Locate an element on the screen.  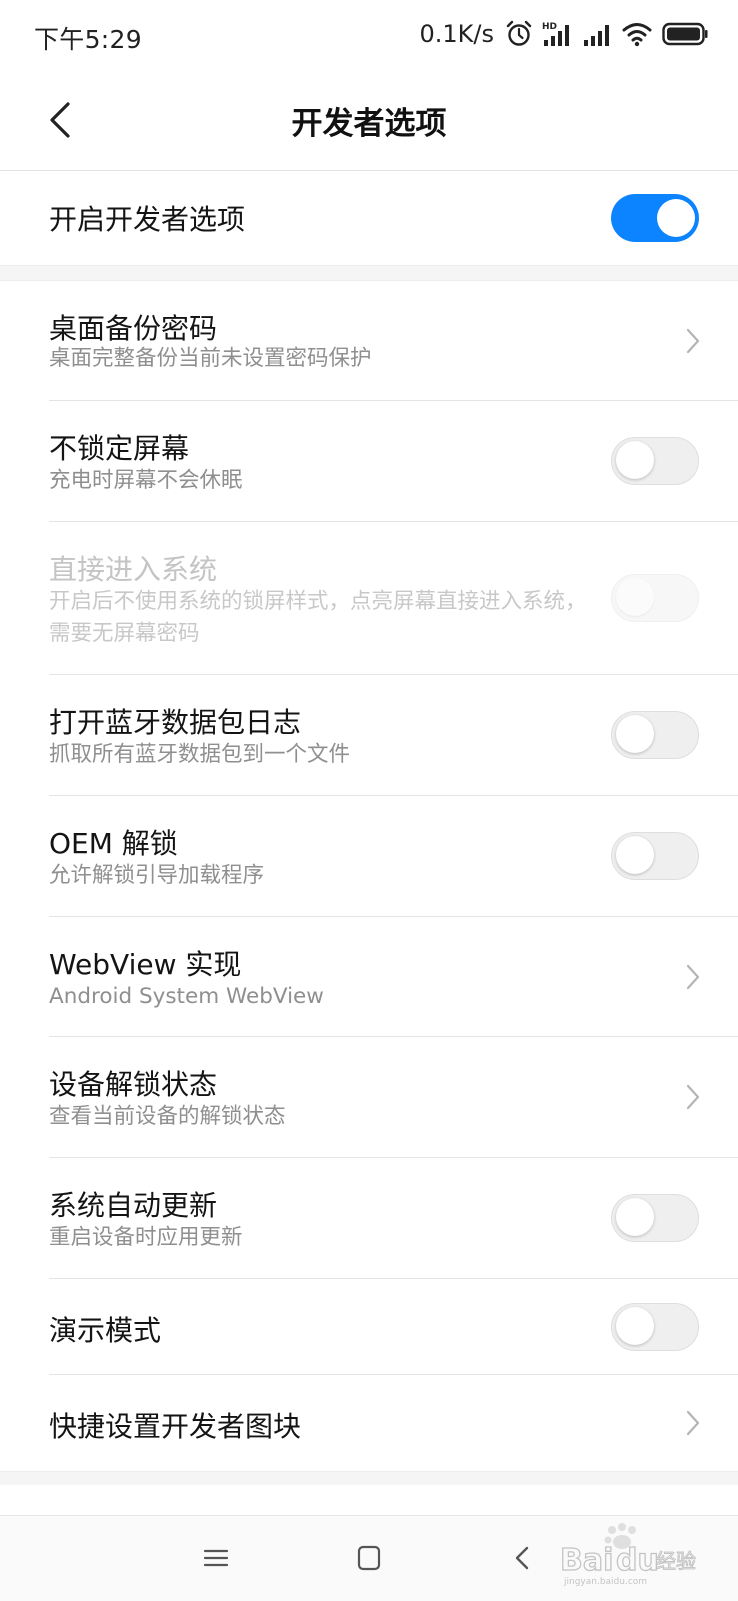
alarm-icon is located at coordinates (519, 33).